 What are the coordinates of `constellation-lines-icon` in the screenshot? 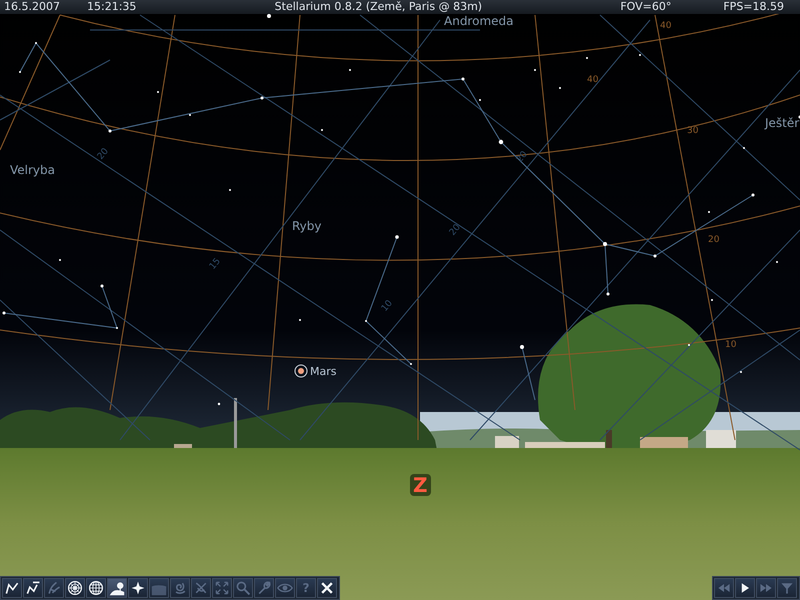 It's located at (12, 588).